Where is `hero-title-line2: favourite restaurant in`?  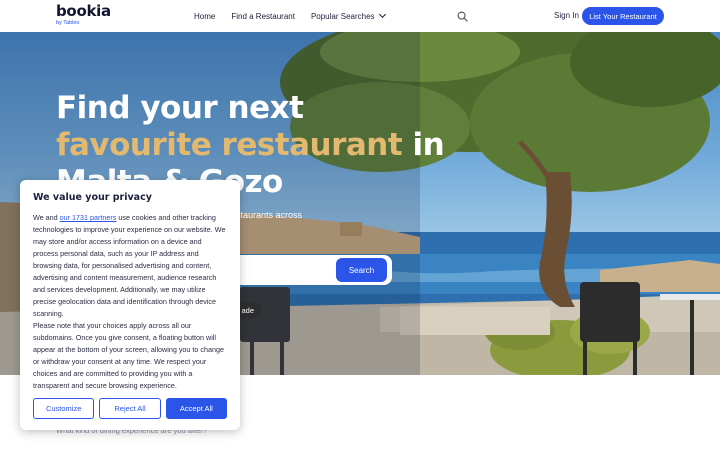 hero-title-line2: favourite restaurant in is located at coordinates (266, 145).